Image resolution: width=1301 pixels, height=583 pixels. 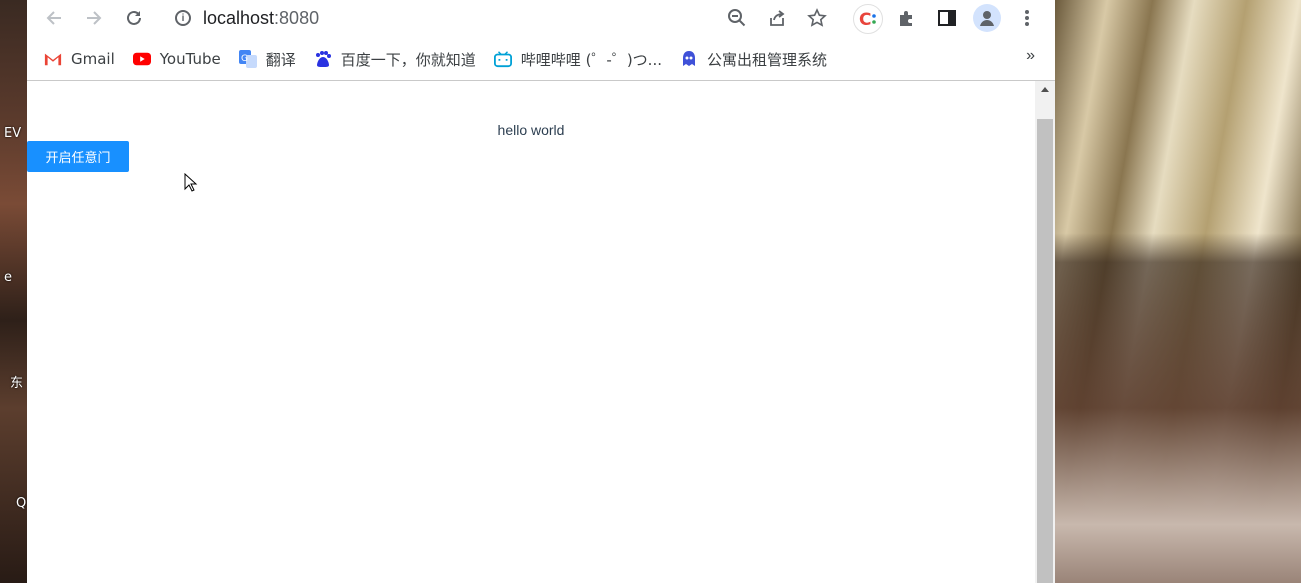 What do you see at coordinates (134, 18) in the screenshot?
I see `reload-icon` at bounding box center [134, 18].